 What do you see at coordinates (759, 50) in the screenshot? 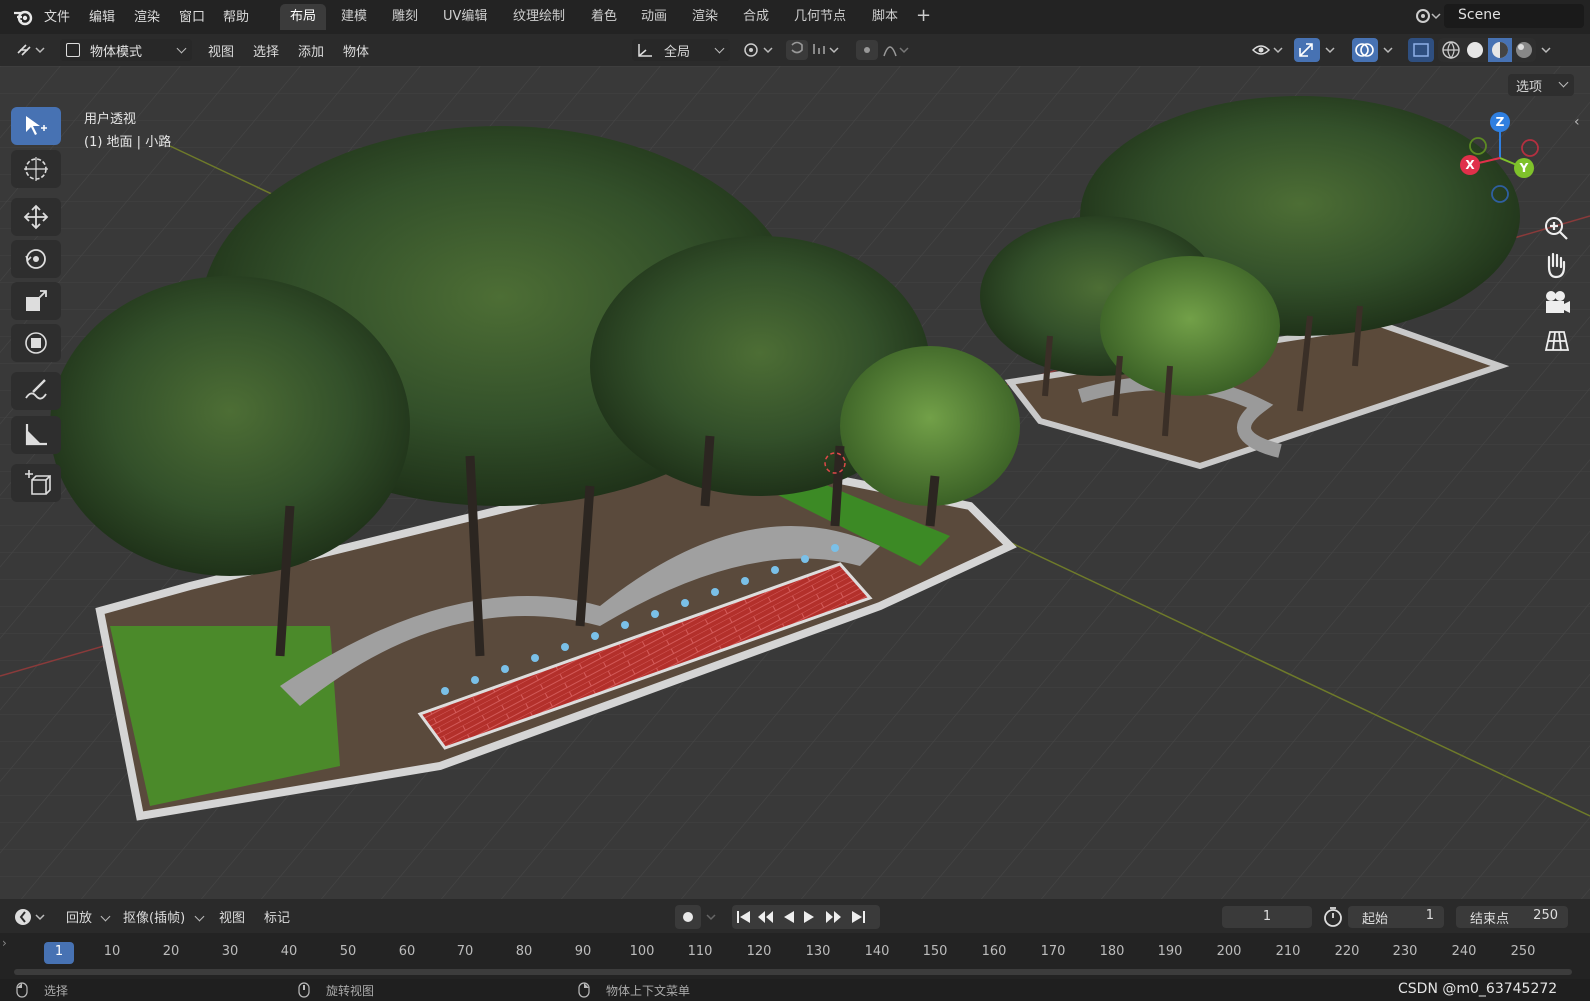
I see `pivot-point-icon` at bounding box center [759, 50].